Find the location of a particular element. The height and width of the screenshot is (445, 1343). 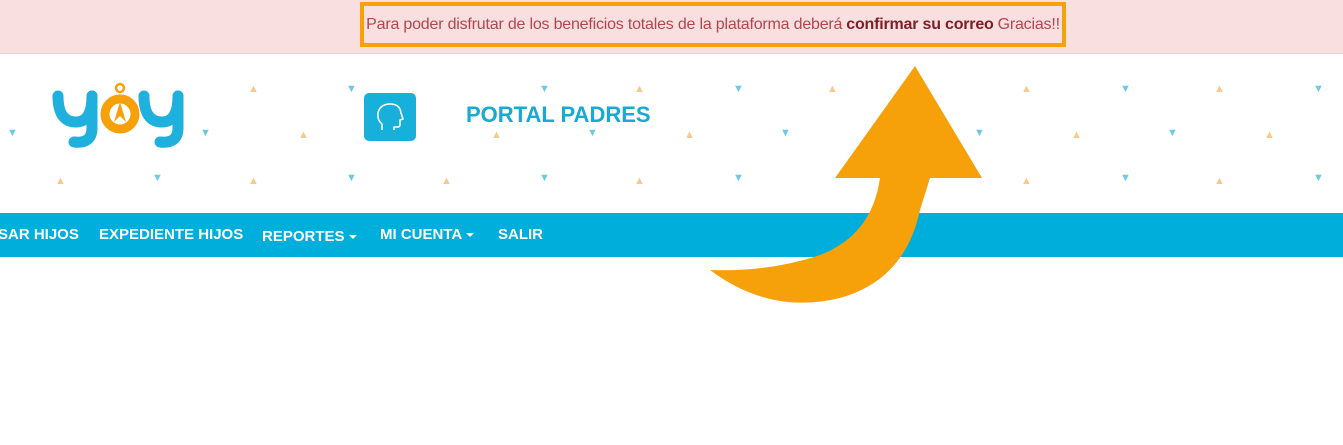

nav-reportes-dropdown: REPORTES is located at coordinates (309, 236).